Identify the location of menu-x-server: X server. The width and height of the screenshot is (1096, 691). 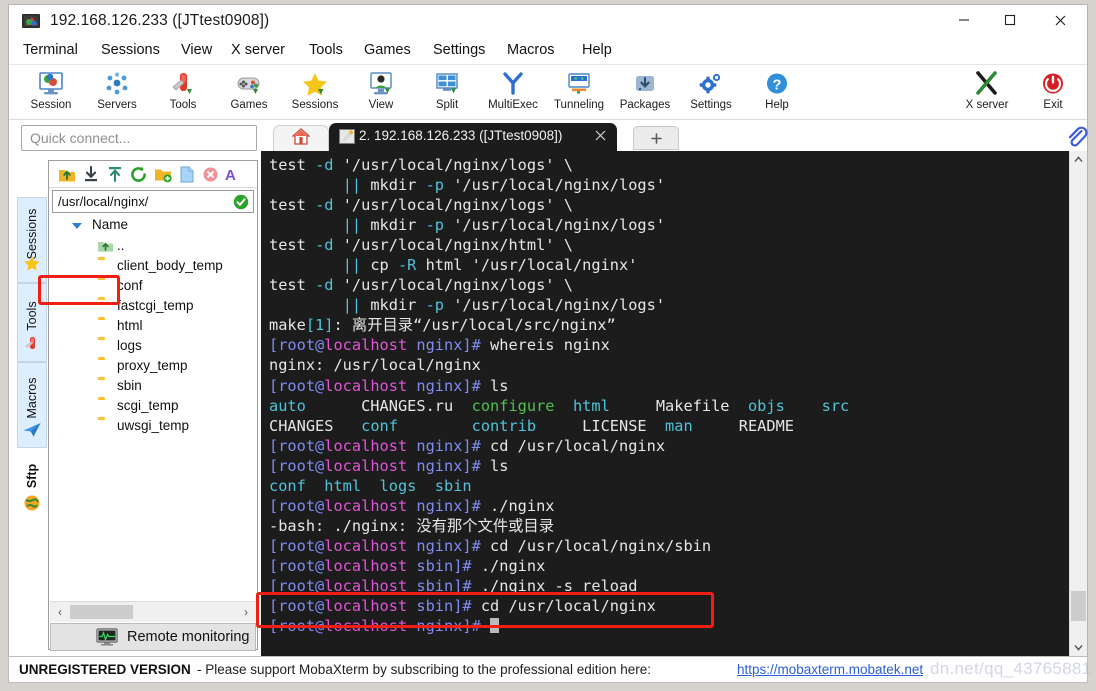
(258, 52).